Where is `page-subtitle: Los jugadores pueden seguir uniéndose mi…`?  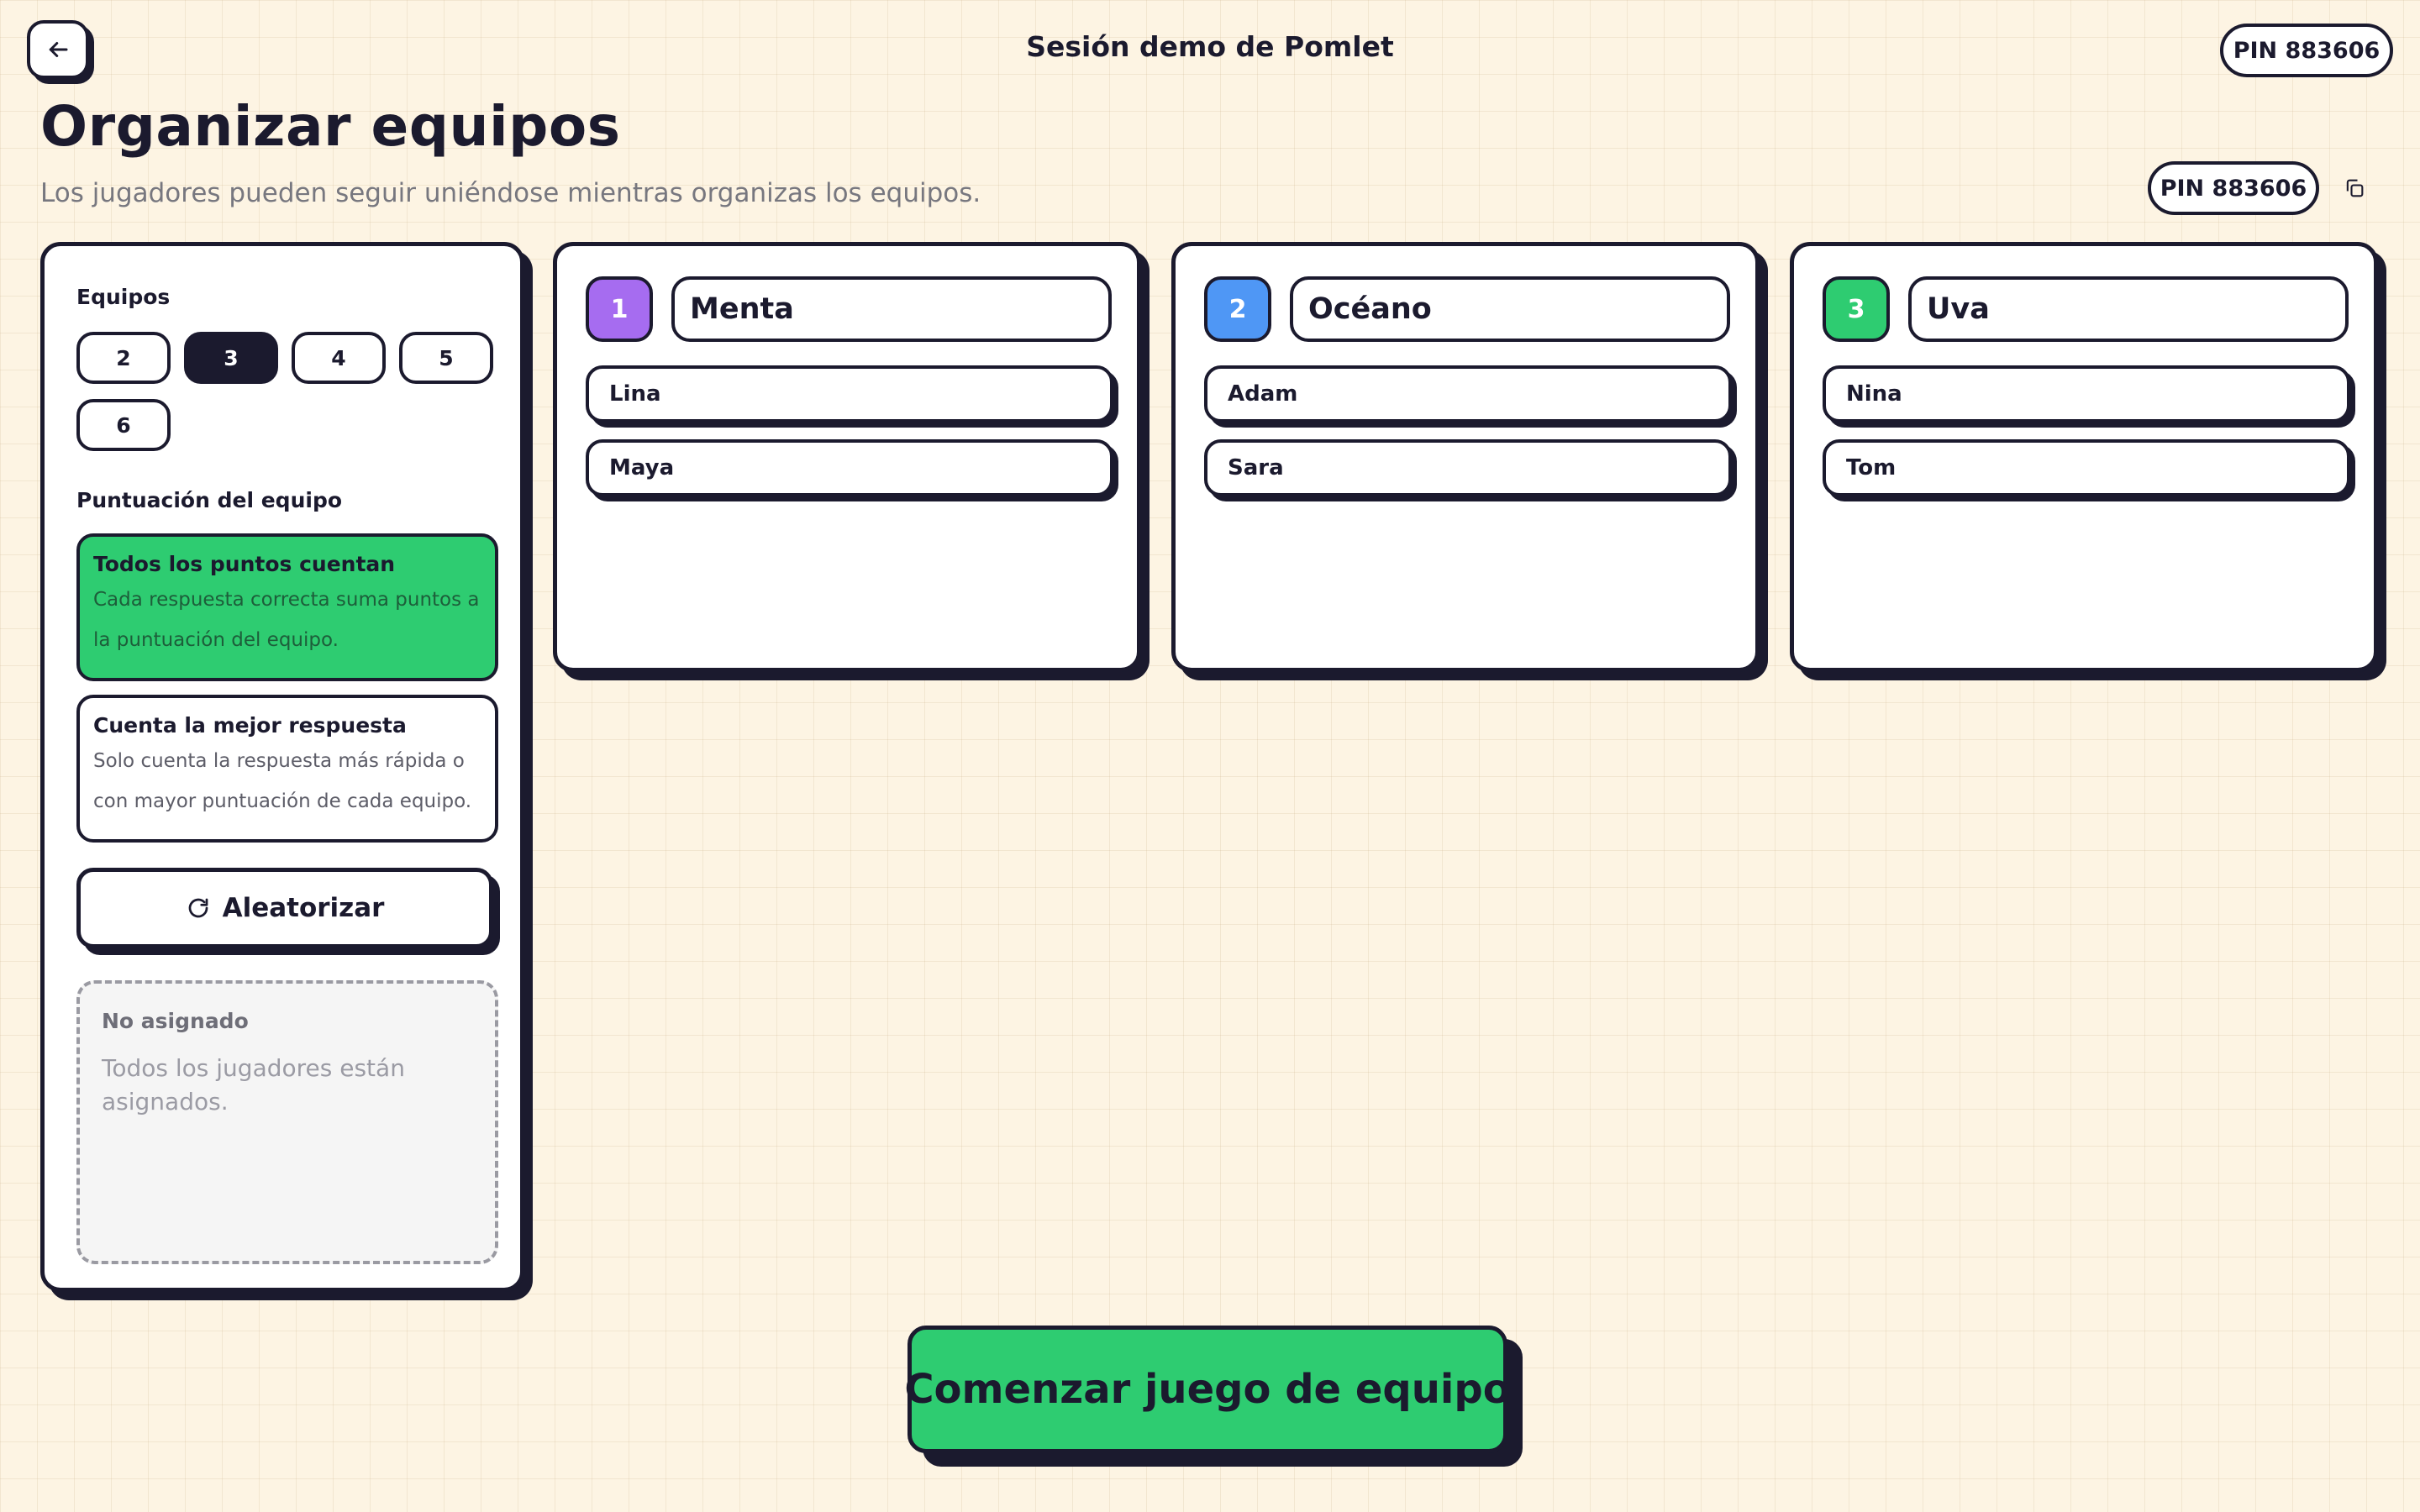
page-subtitle: Los jugadores pueden seguir uniéndose mi… is located at coordinates (511, 193).